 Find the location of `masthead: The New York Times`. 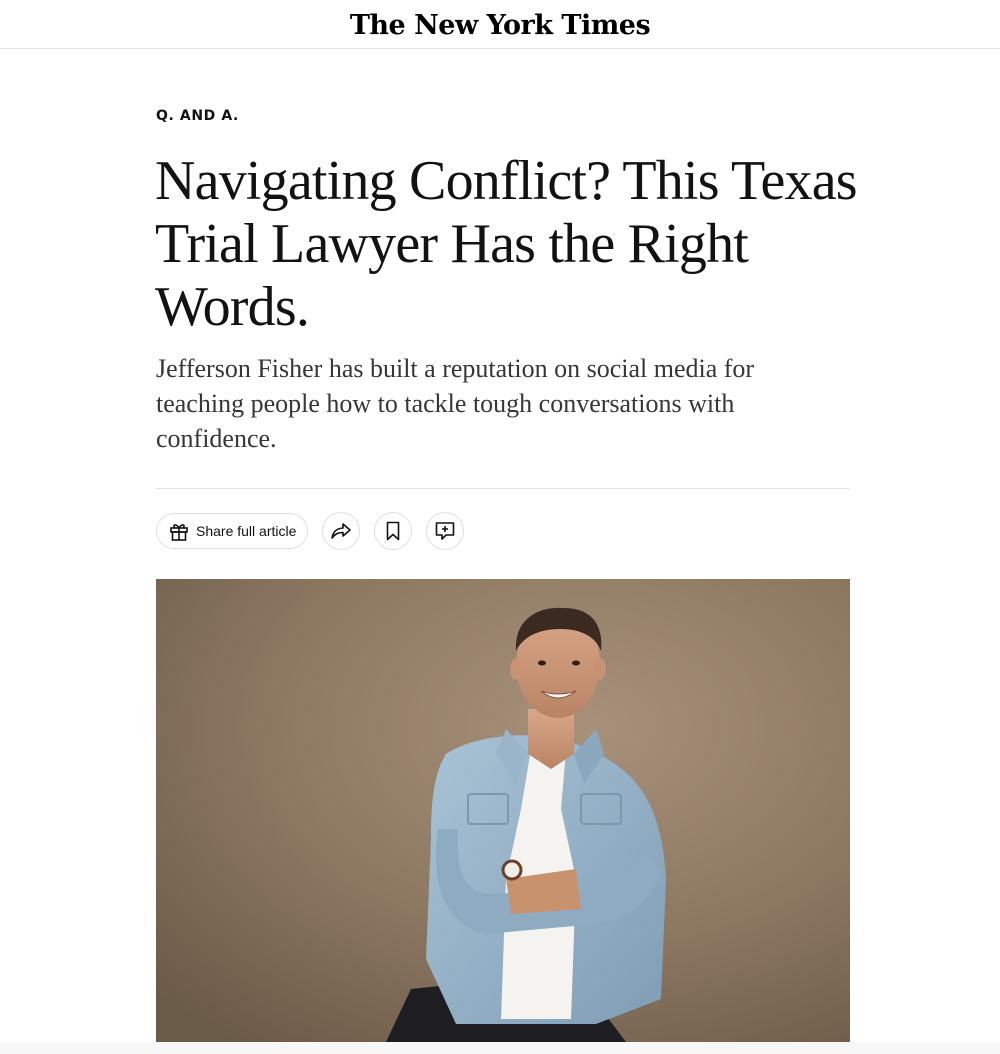

masthead: The New York Times is located at coordinates (500, 24).